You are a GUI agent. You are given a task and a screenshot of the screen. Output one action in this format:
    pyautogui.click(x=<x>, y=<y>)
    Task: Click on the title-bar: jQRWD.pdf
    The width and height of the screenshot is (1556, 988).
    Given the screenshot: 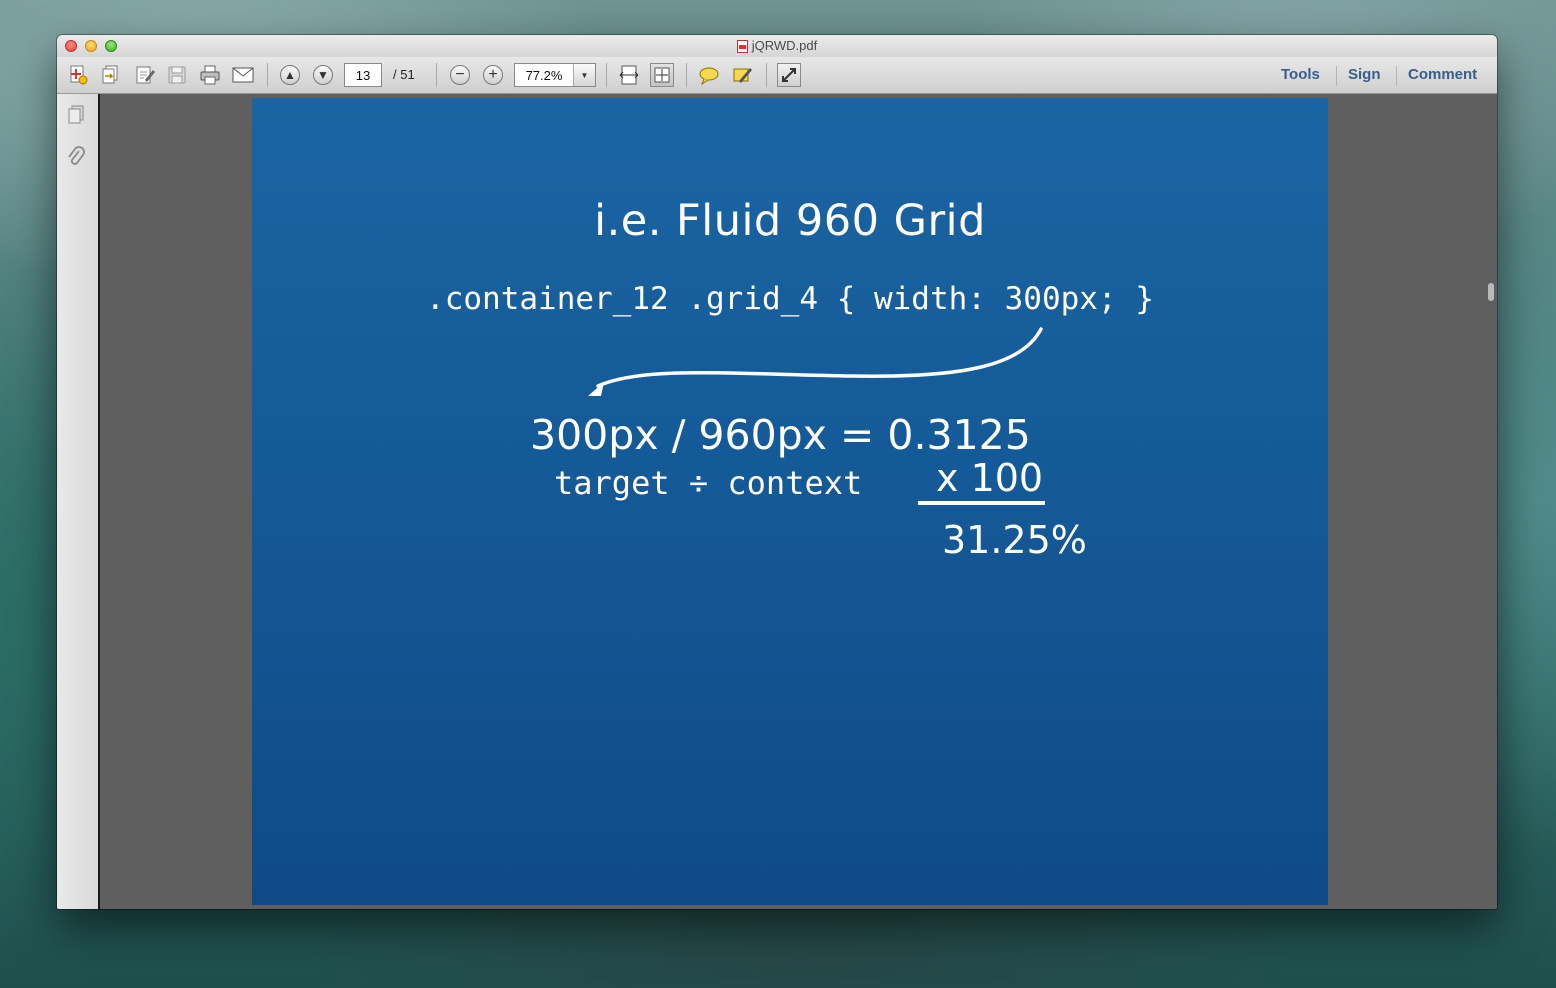 What is the action you would take?
    pyautogui.click(x=777, y=46)
    